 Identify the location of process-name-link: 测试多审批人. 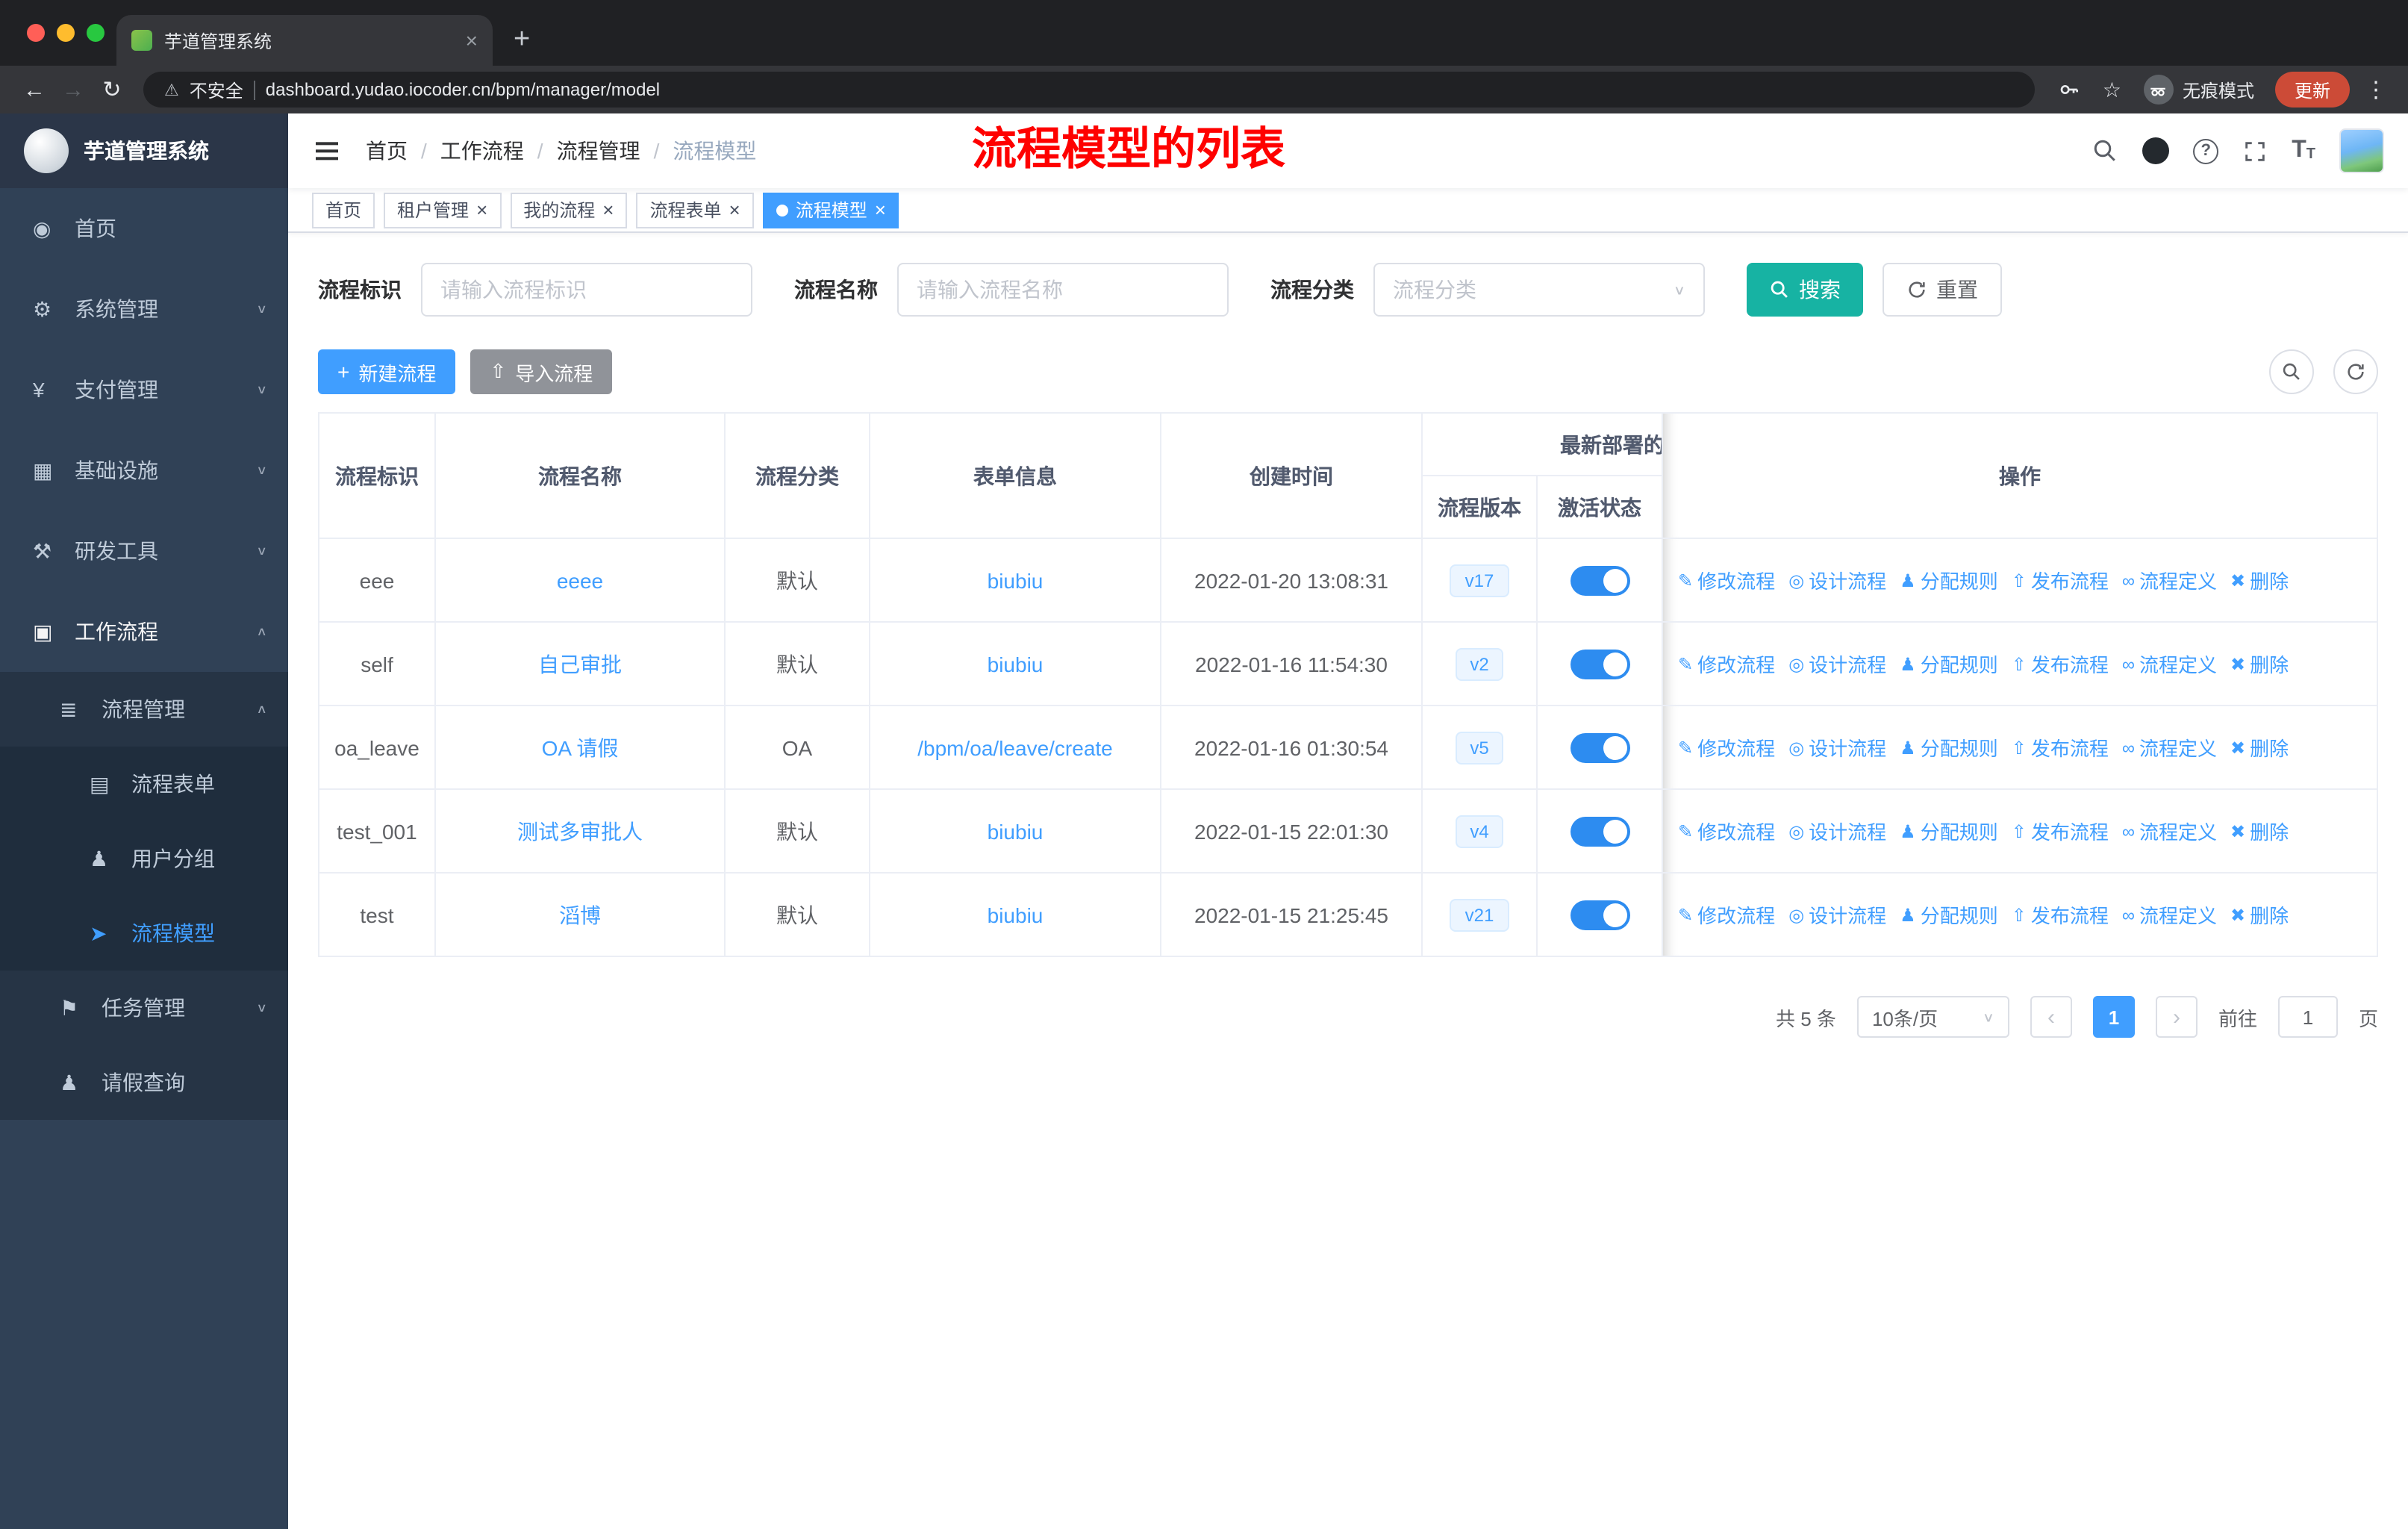
(580, 831).